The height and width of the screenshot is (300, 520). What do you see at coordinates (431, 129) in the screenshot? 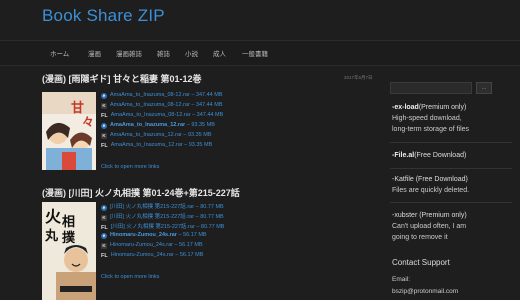
I see `service-desc: long-term storage of files` at bounding box center [431, 129].